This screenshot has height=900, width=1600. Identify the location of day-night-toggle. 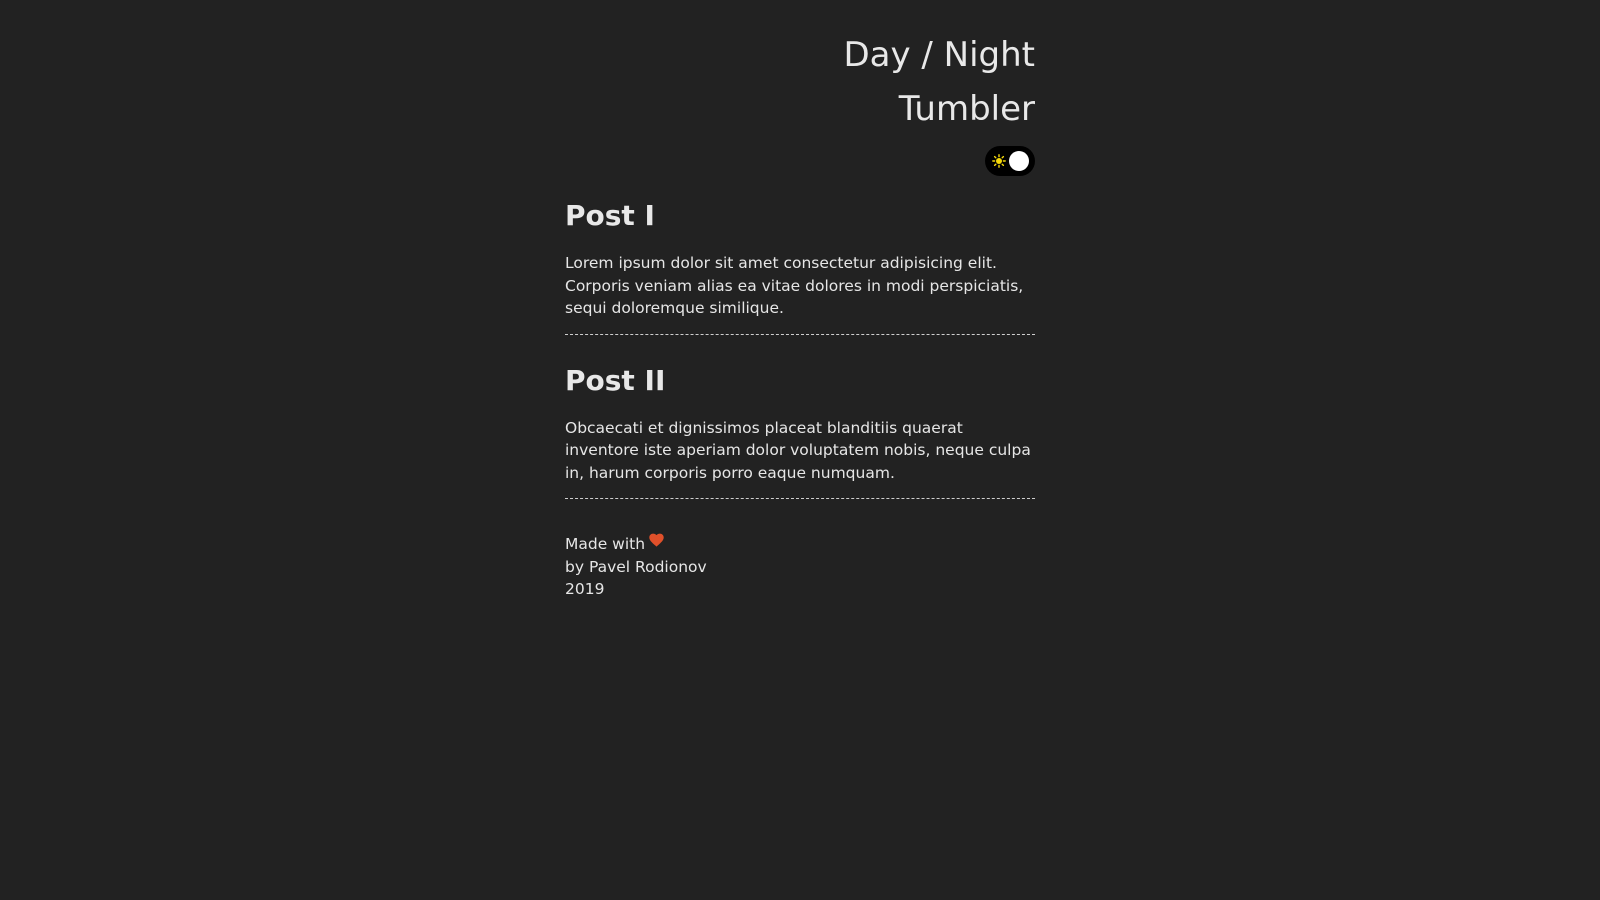
(1010, 161).